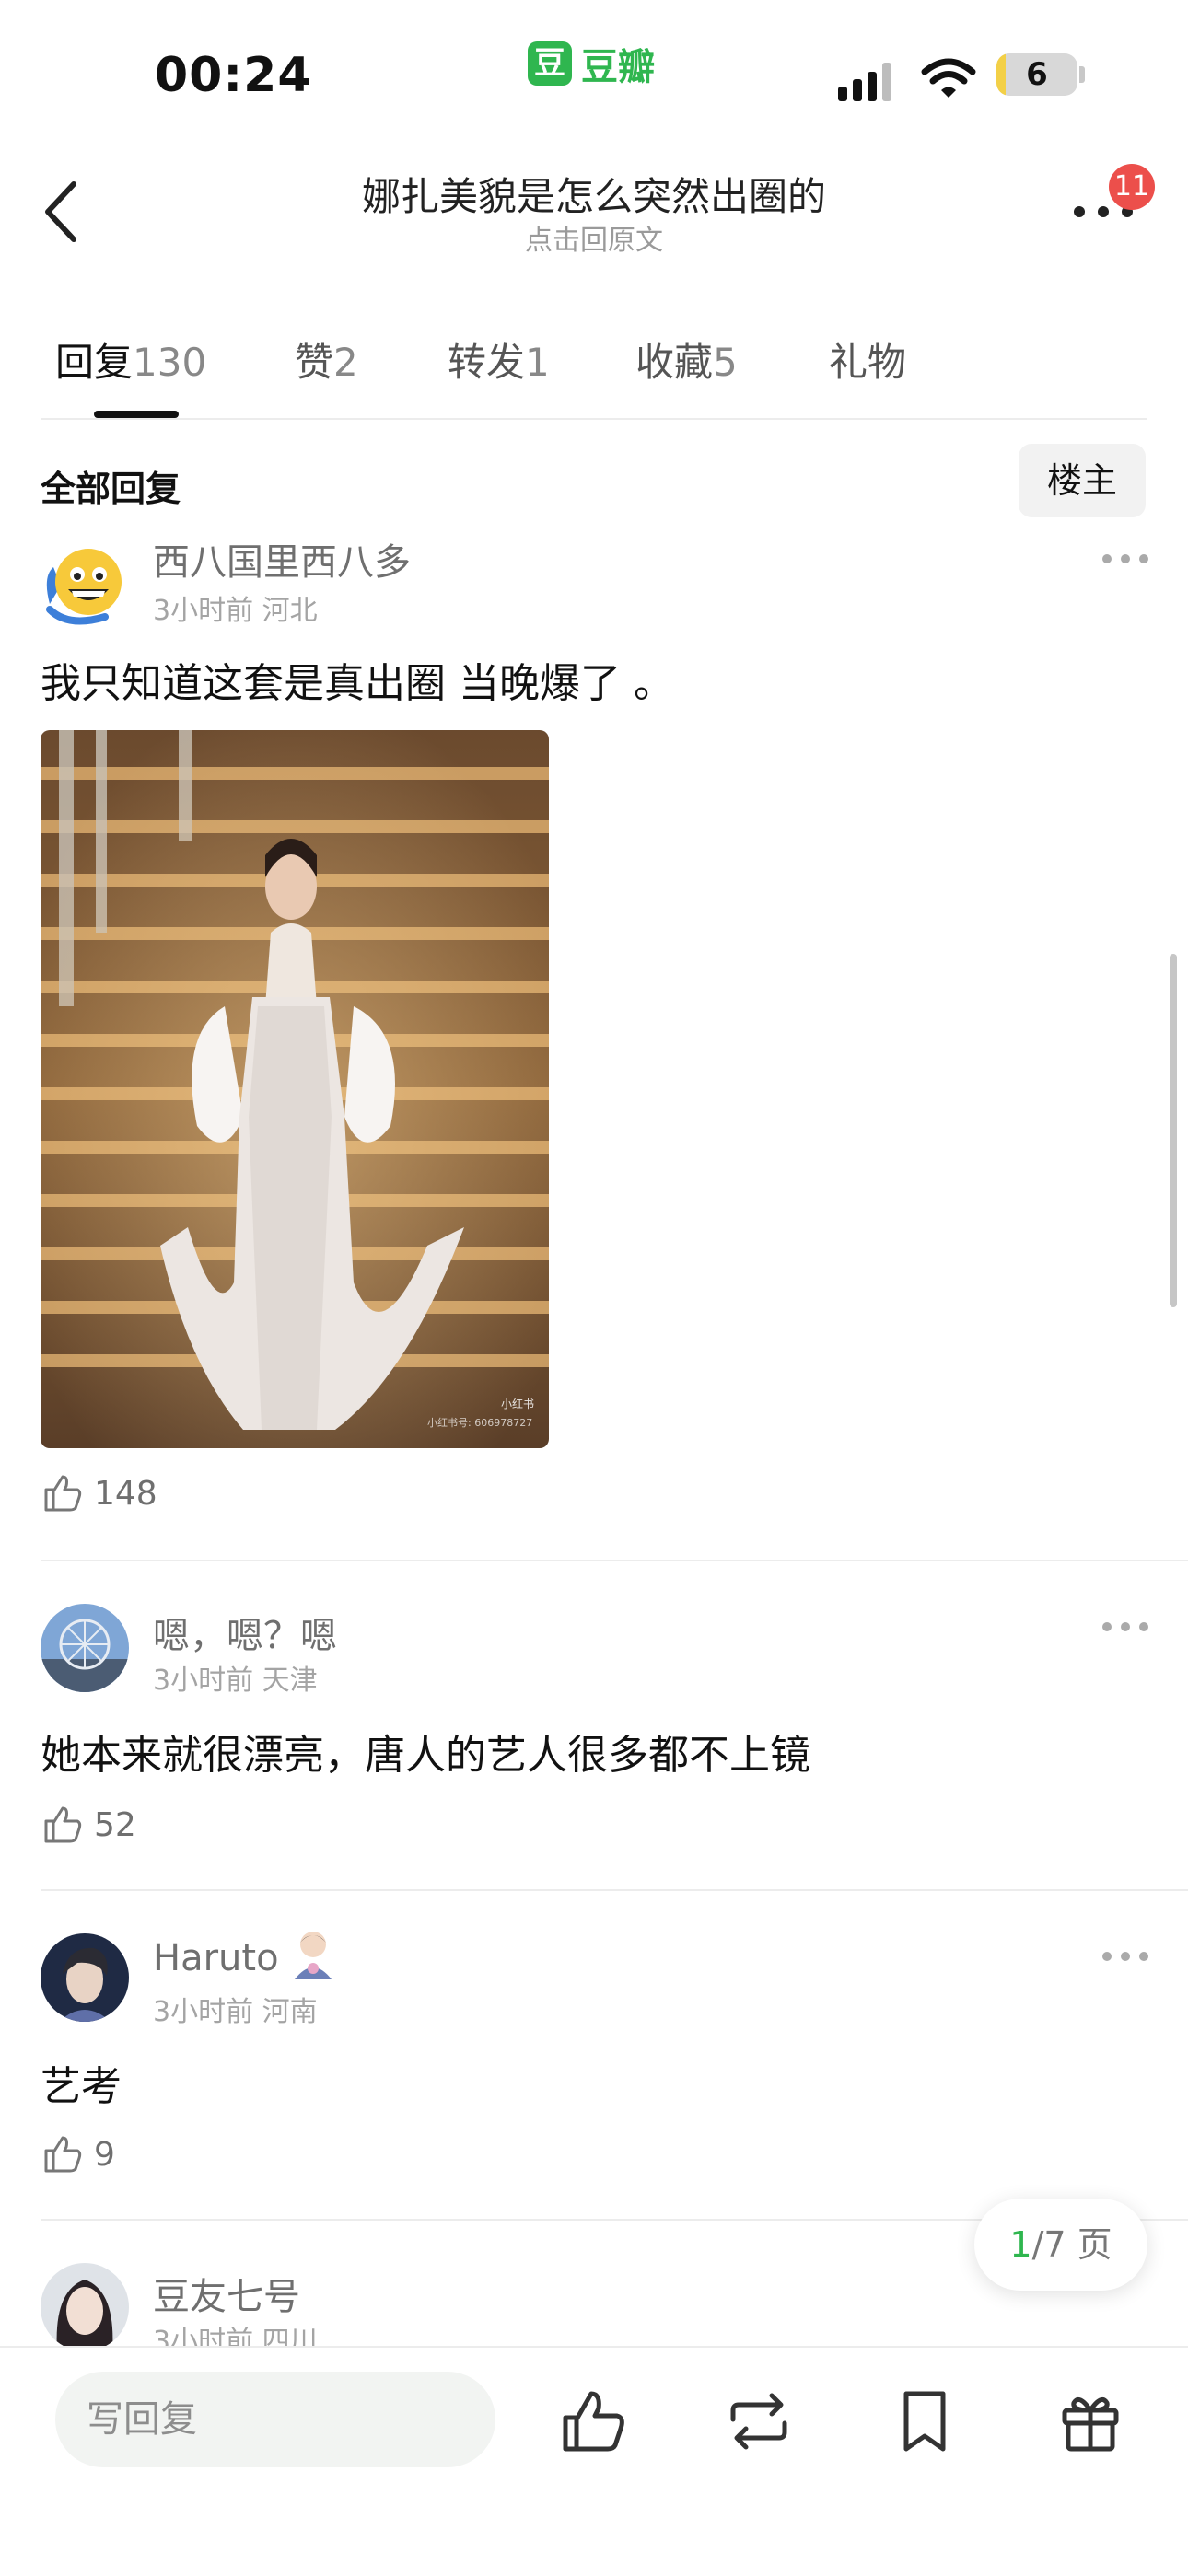 Image resolution: width=1188 pixels, height=2576 pixels. I want to click on back-to-original-link: 点击回原文, so click(594, 237).